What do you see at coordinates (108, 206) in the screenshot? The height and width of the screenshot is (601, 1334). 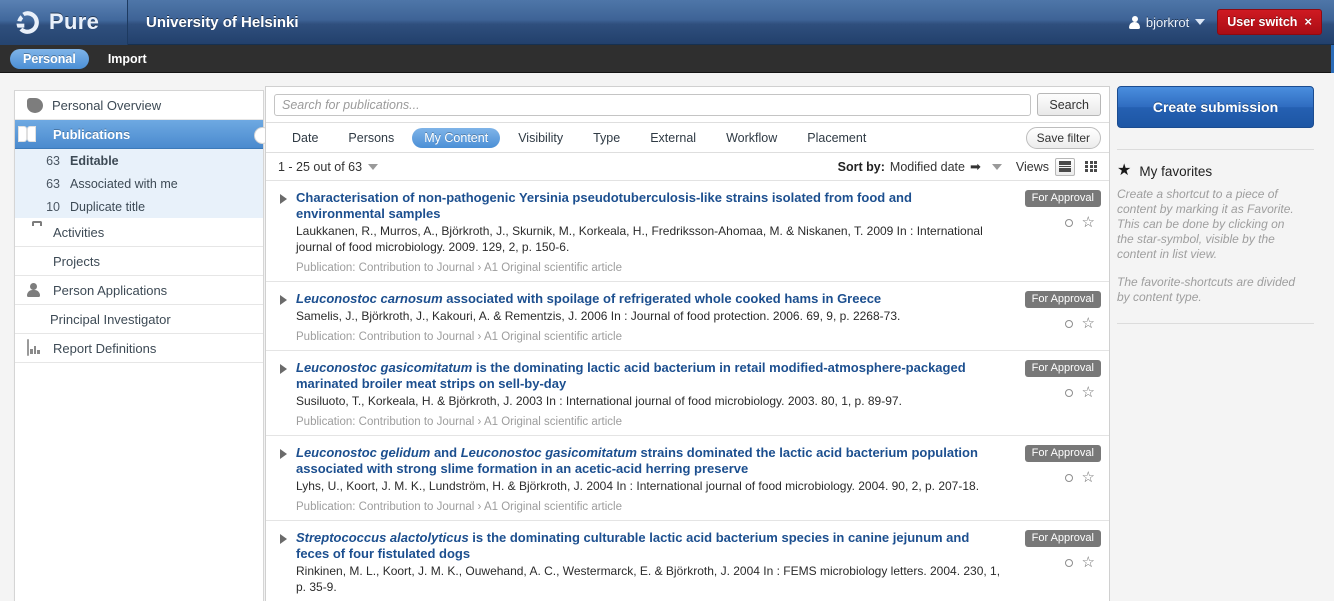 I see `sidebar-subitem-label: Duplicate title` at bounding box center [108, 206].